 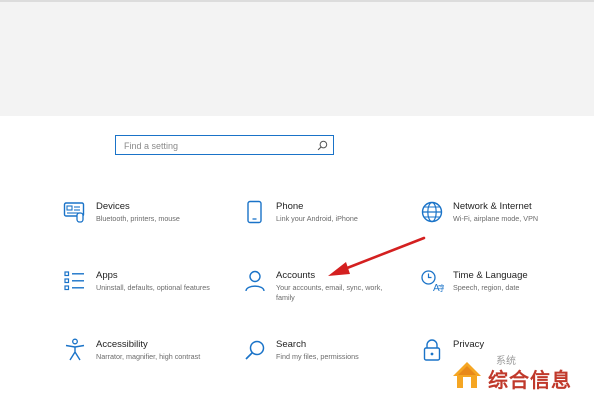 What do you see at coordinates (317, 356) in the screenshot?
I see `tile-search-desc: Find my files, permissions` at bounding box center [317, 356].